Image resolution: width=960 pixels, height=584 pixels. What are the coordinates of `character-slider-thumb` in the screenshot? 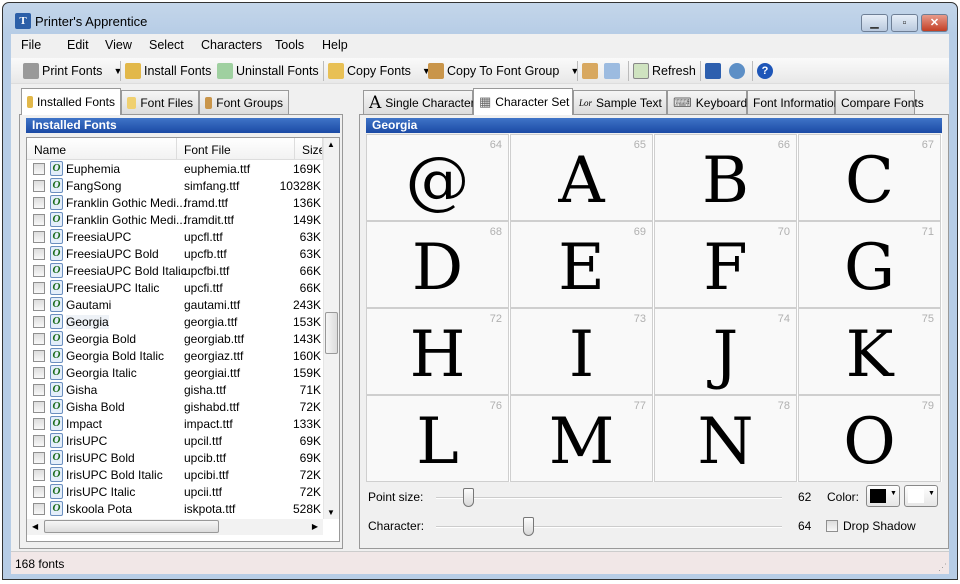 It's located at (529, 526).